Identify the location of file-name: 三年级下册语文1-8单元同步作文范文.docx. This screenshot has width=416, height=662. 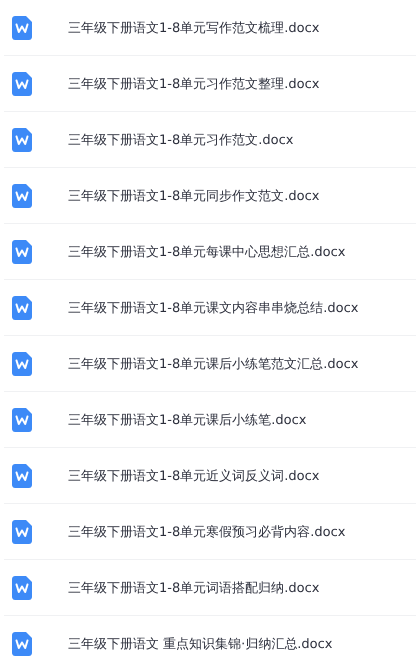
(194, 195).